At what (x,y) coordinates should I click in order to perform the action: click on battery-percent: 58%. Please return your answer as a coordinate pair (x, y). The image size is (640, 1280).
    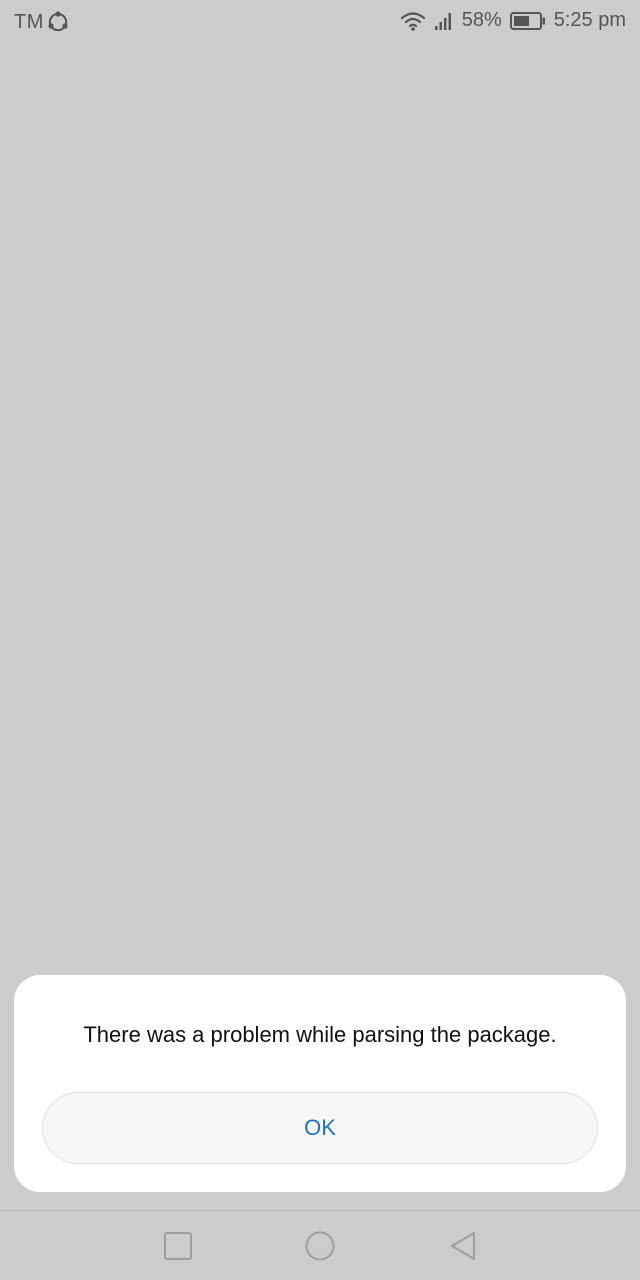
    Looking at the image, I should click on (481, 20).